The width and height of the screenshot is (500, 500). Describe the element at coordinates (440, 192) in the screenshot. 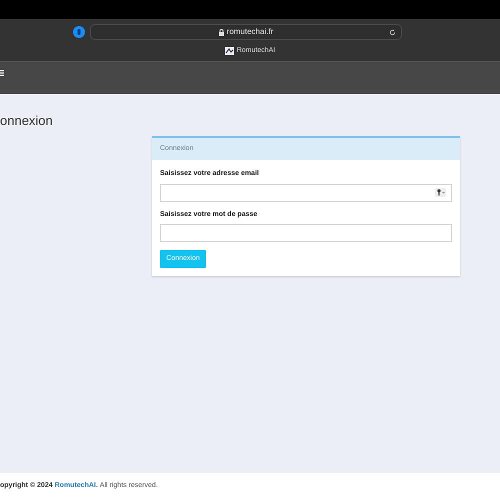

I see `key-icon` at that location.